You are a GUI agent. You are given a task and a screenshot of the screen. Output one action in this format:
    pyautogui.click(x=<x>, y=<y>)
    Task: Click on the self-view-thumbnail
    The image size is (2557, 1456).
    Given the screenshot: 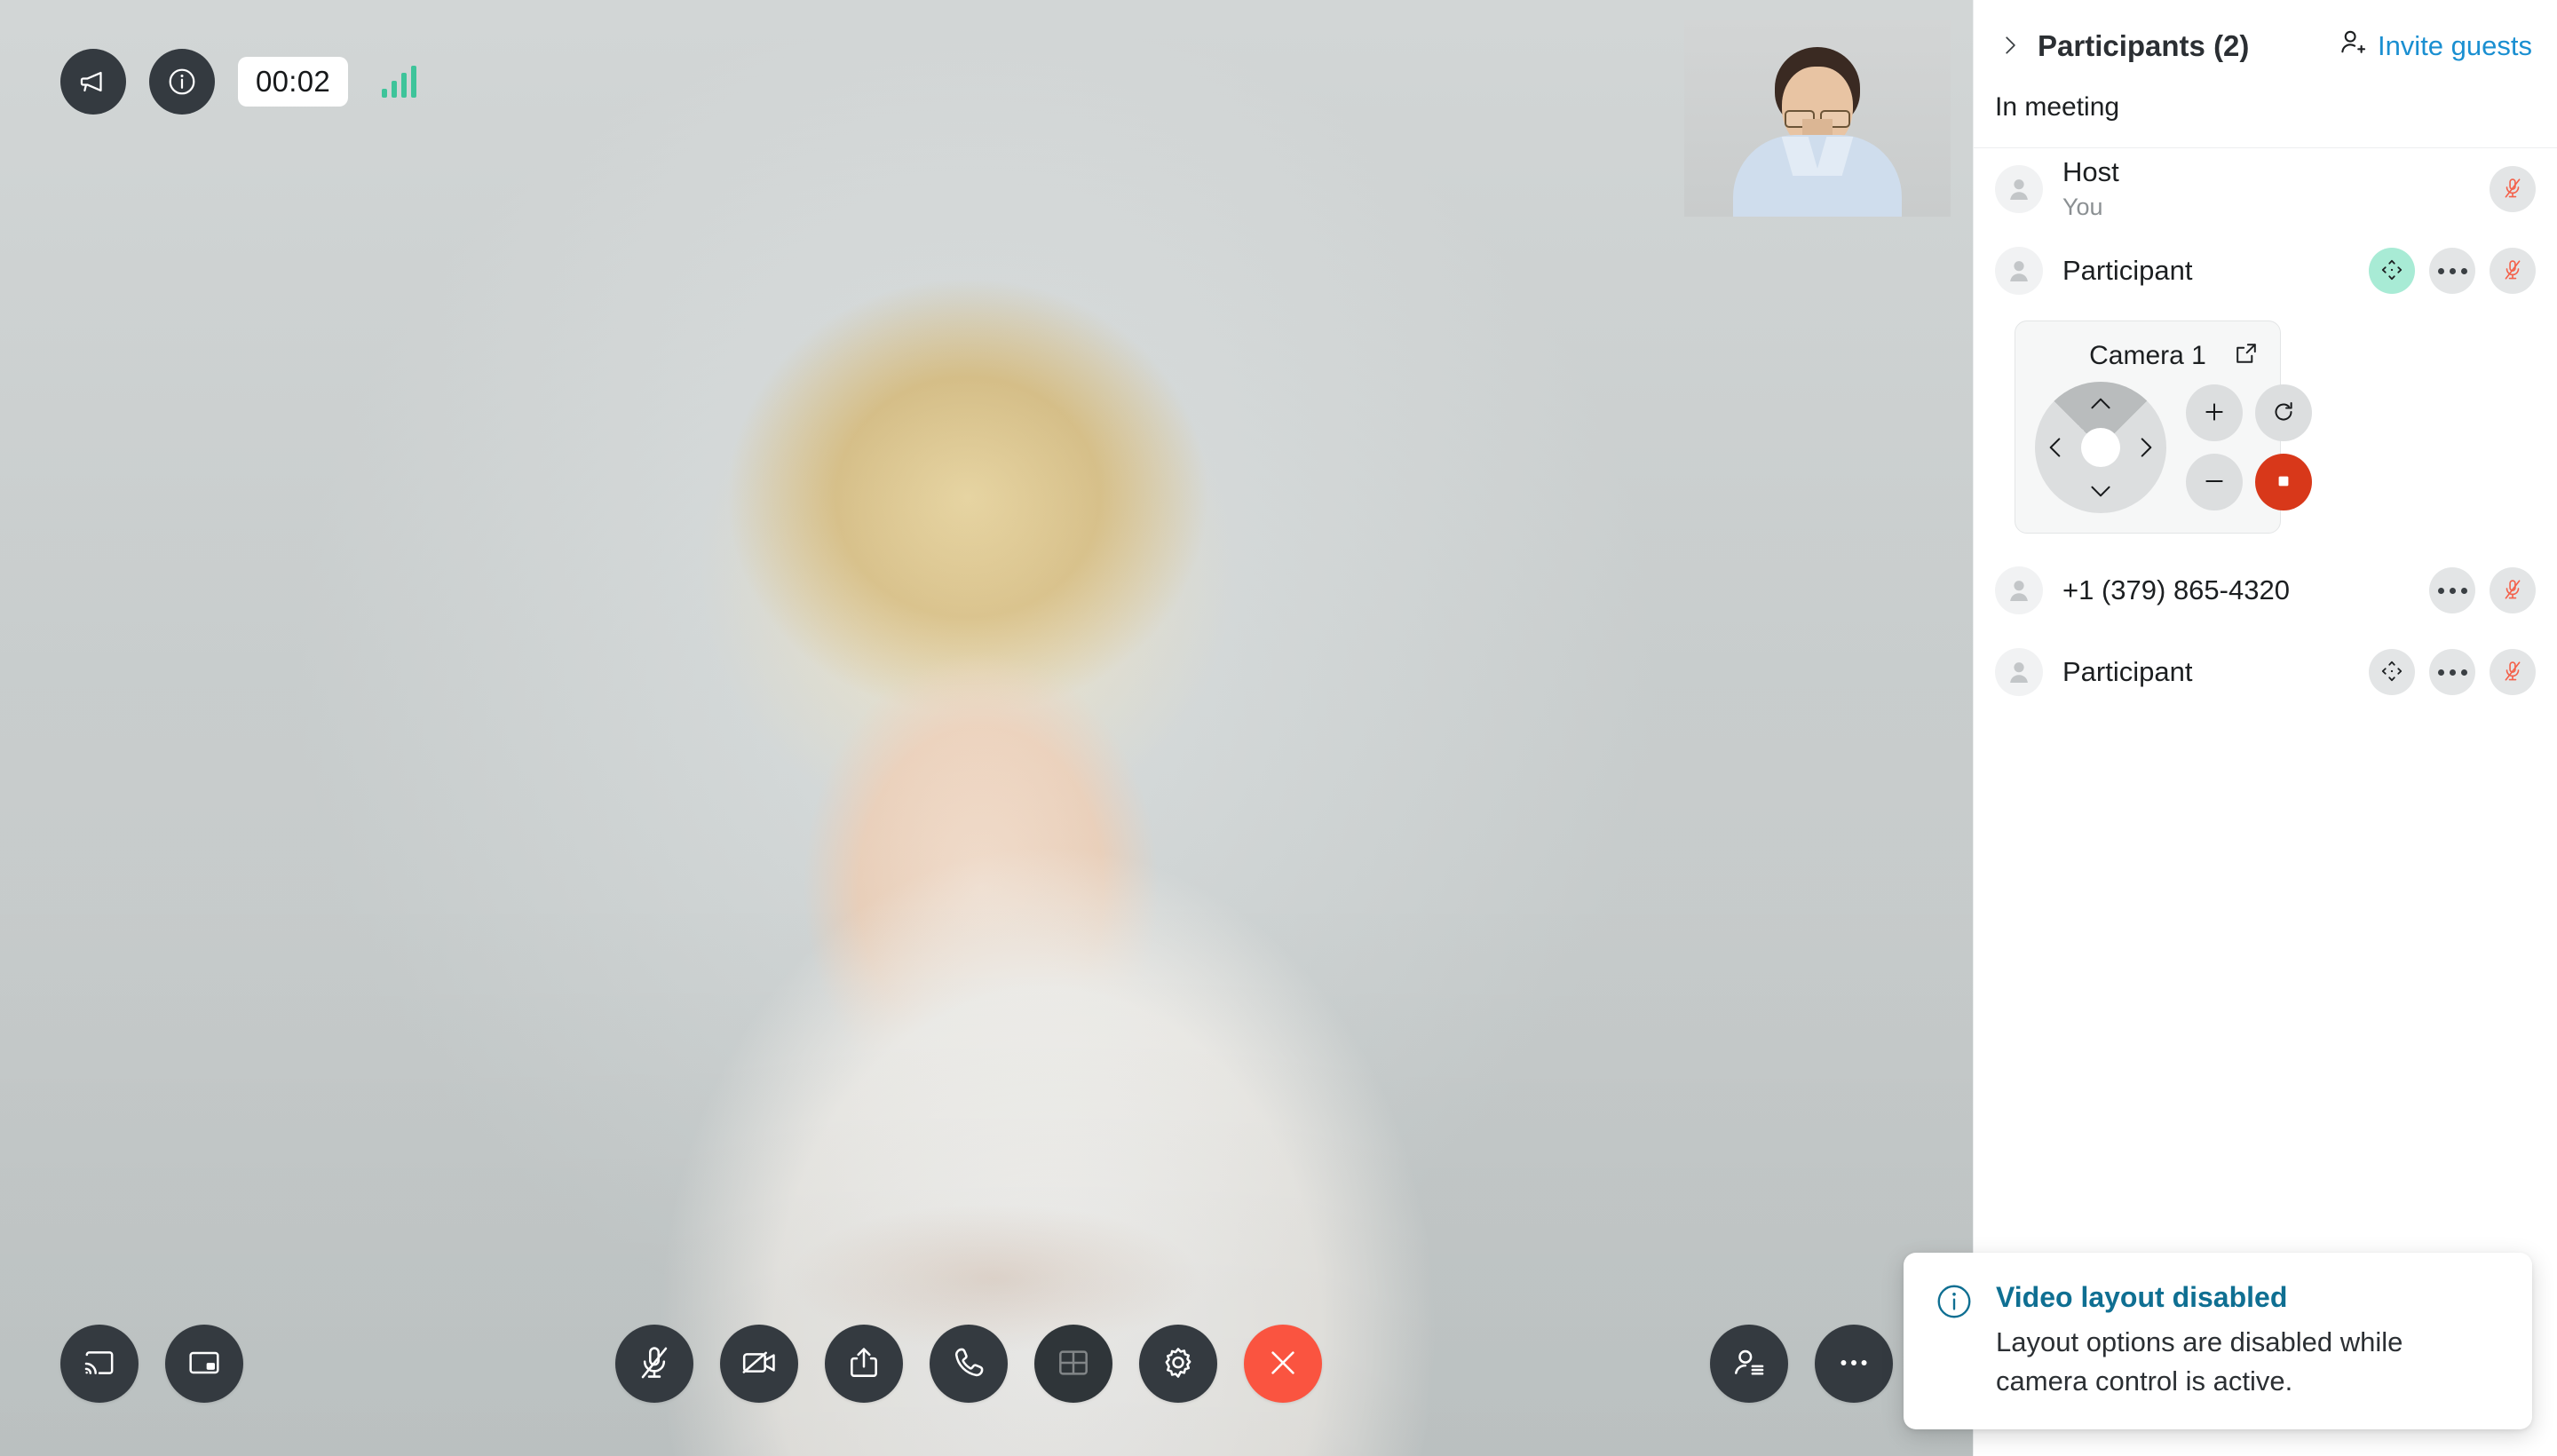 What is the action you would take?
    pyautogui.click(x=1817, y=118)
    